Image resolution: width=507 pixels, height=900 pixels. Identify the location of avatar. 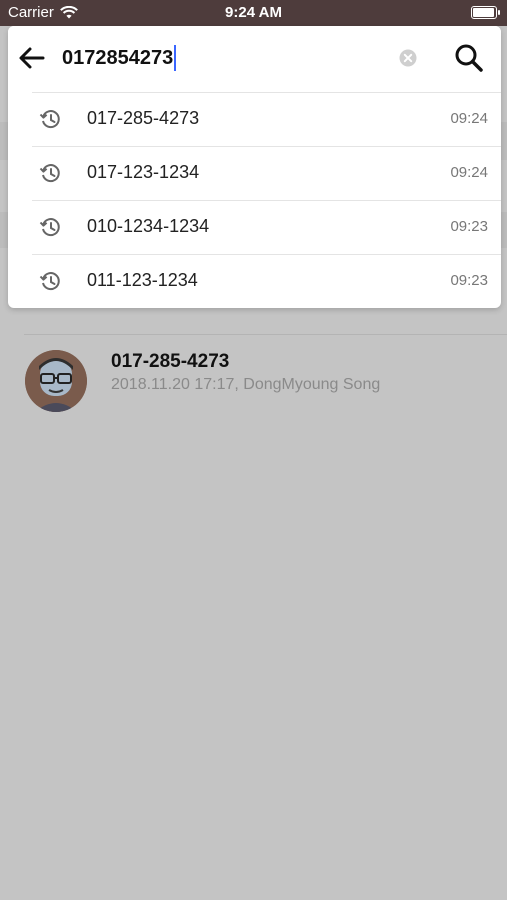
(56, 381).